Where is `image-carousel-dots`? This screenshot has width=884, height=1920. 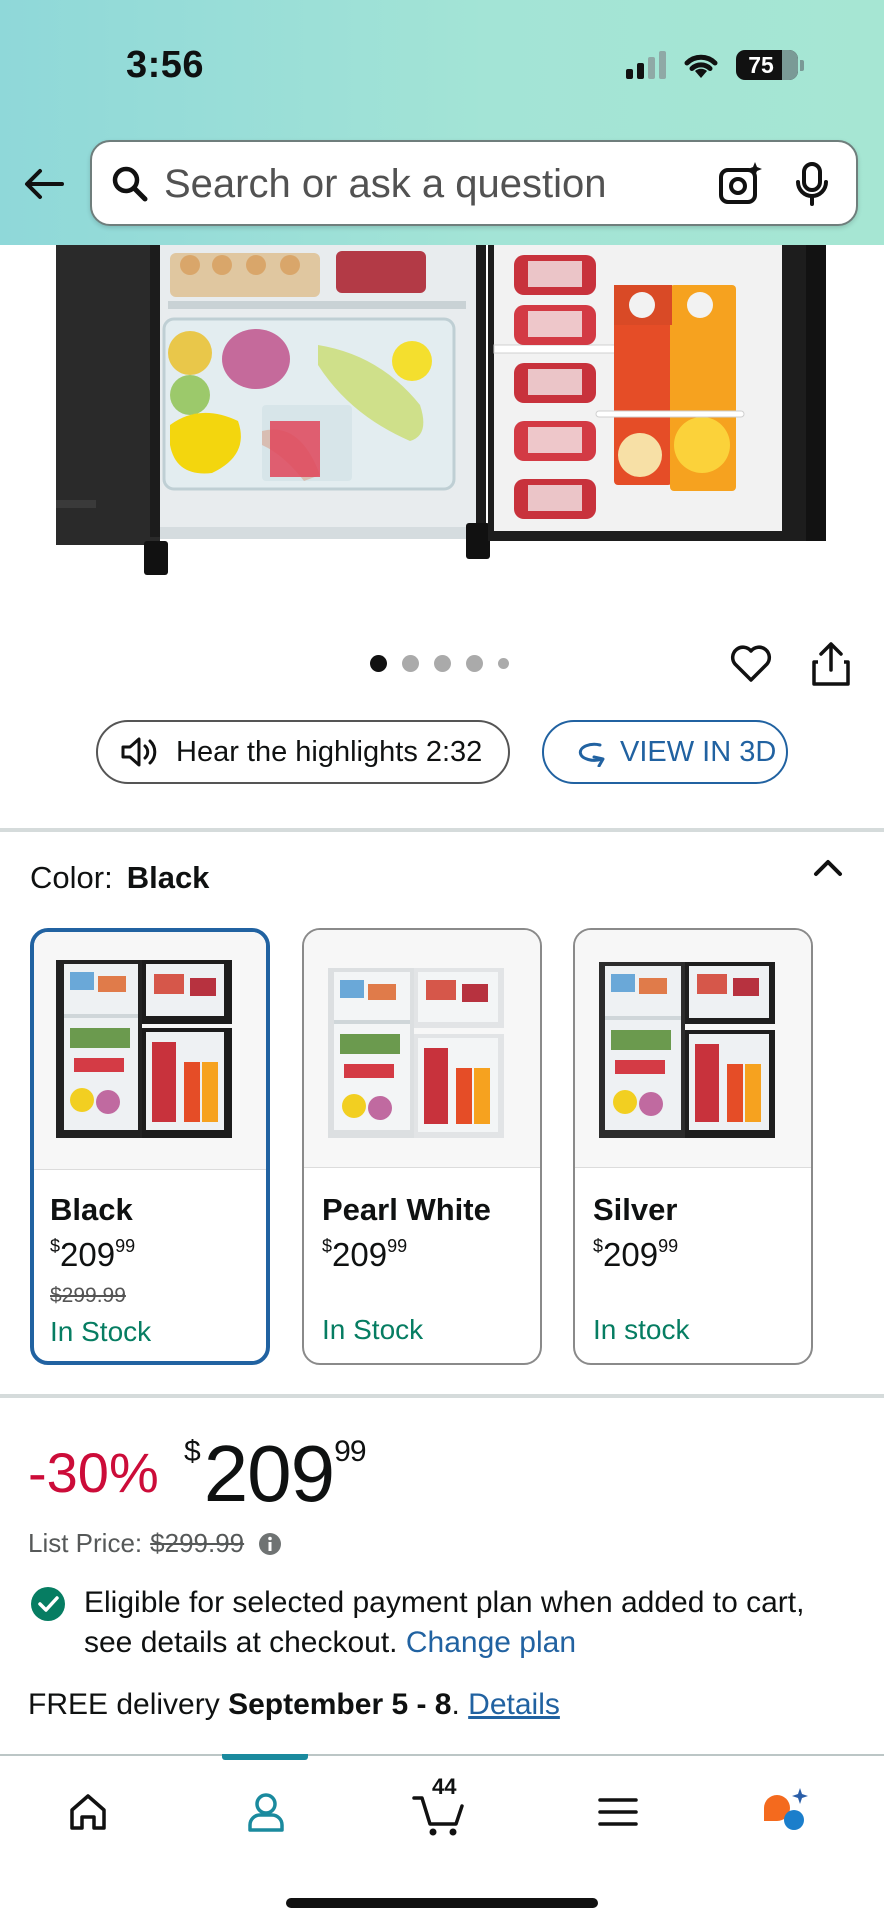 image-carousel-dots is located at coordinates (439, 663).